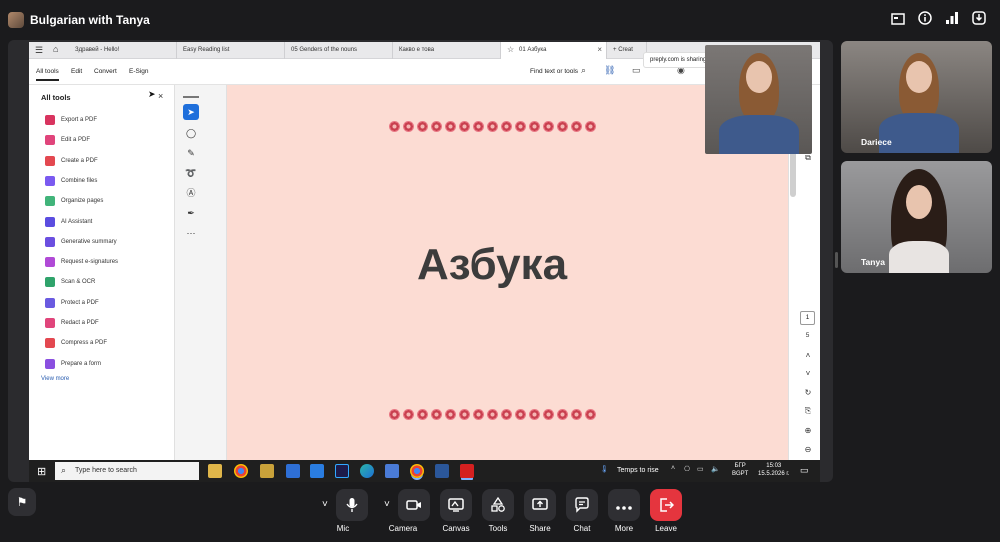 The height and width of the screenshot is (542, 1000). Describe the element at coordinates (139, 71) in the screenshot. I see `menu-esign: E-Sign` at that location.